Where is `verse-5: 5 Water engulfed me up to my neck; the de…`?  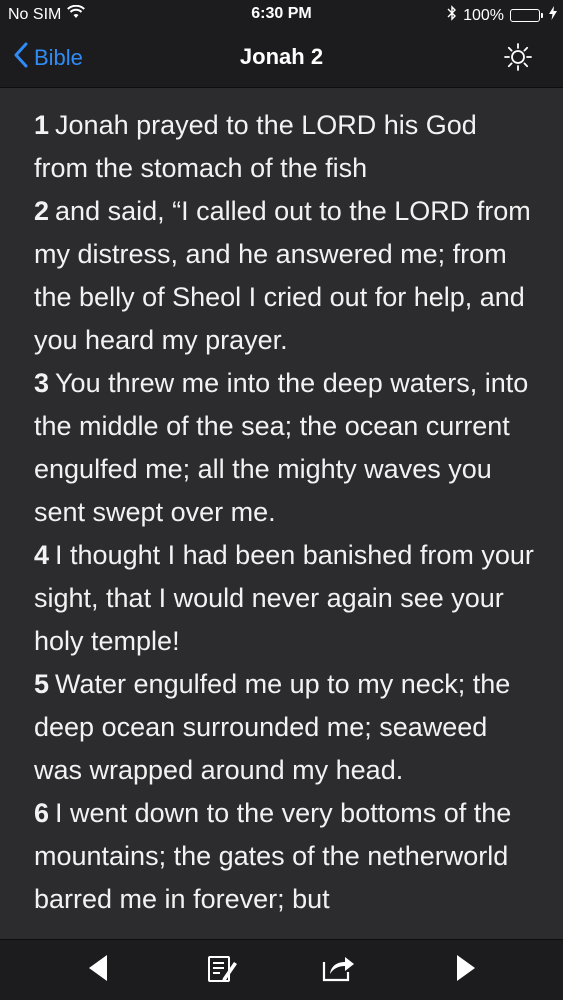 verse-5: 5 Water engulfed me up to my neck; the de… is located at coordinates (284, 727).